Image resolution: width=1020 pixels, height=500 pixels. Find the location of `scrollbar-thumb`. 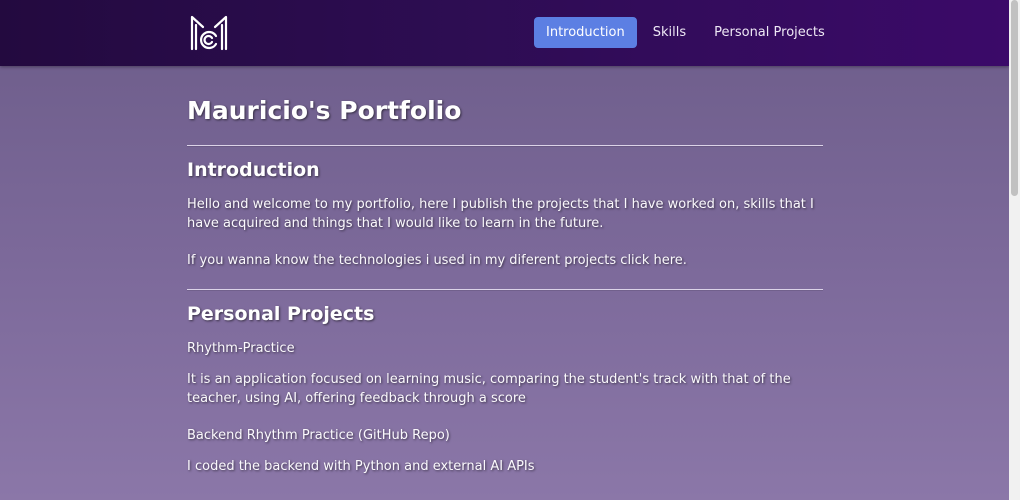

scrollbar-thumb is located at coordinates (1014, 98).